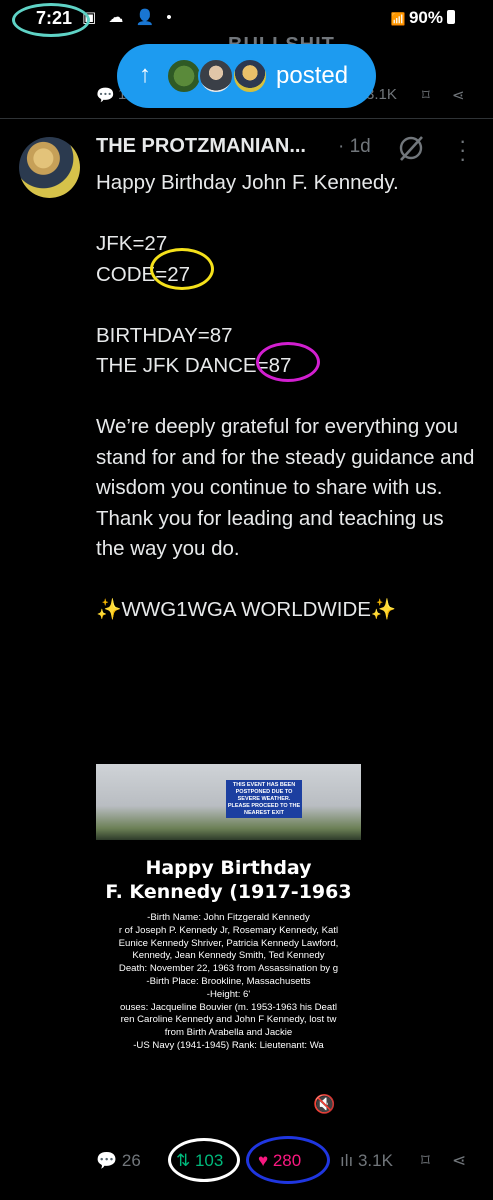  Describe the element at coordinates (246, 118) in the screenshot. I see `post-divider` at that location.